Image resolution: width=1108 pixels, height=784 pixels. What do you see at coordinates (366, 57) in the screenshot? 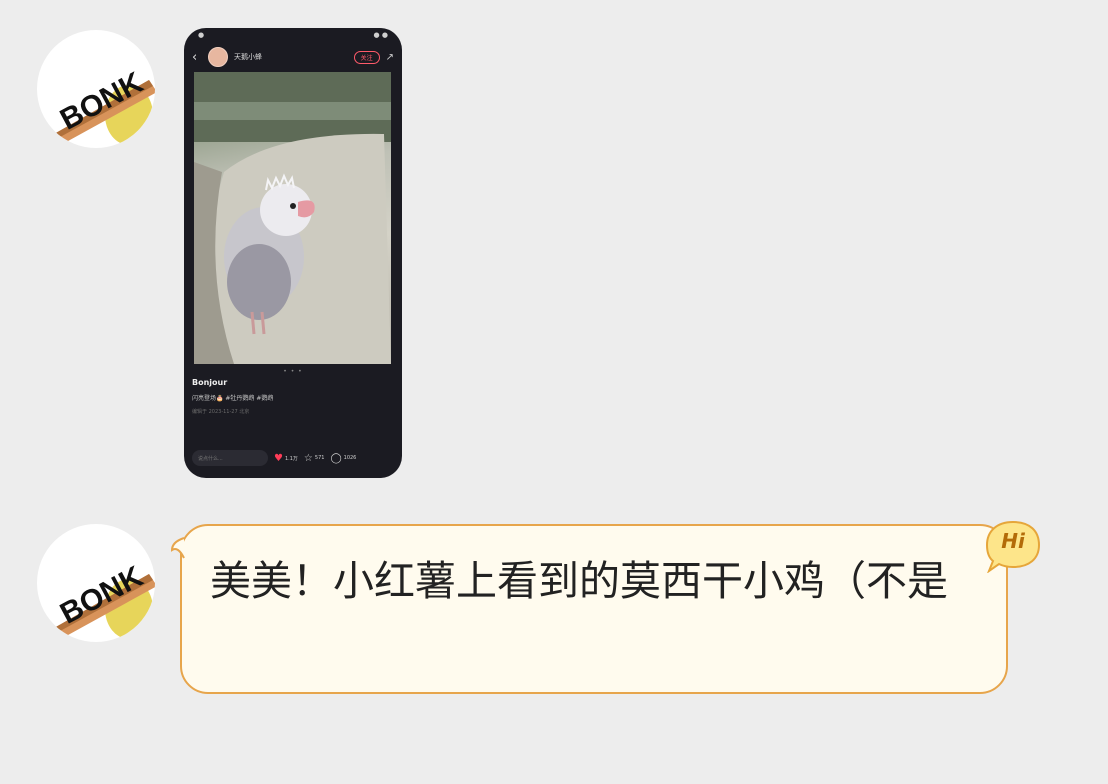
I see `follow-button: 关注` at bounding box center [366, 57].